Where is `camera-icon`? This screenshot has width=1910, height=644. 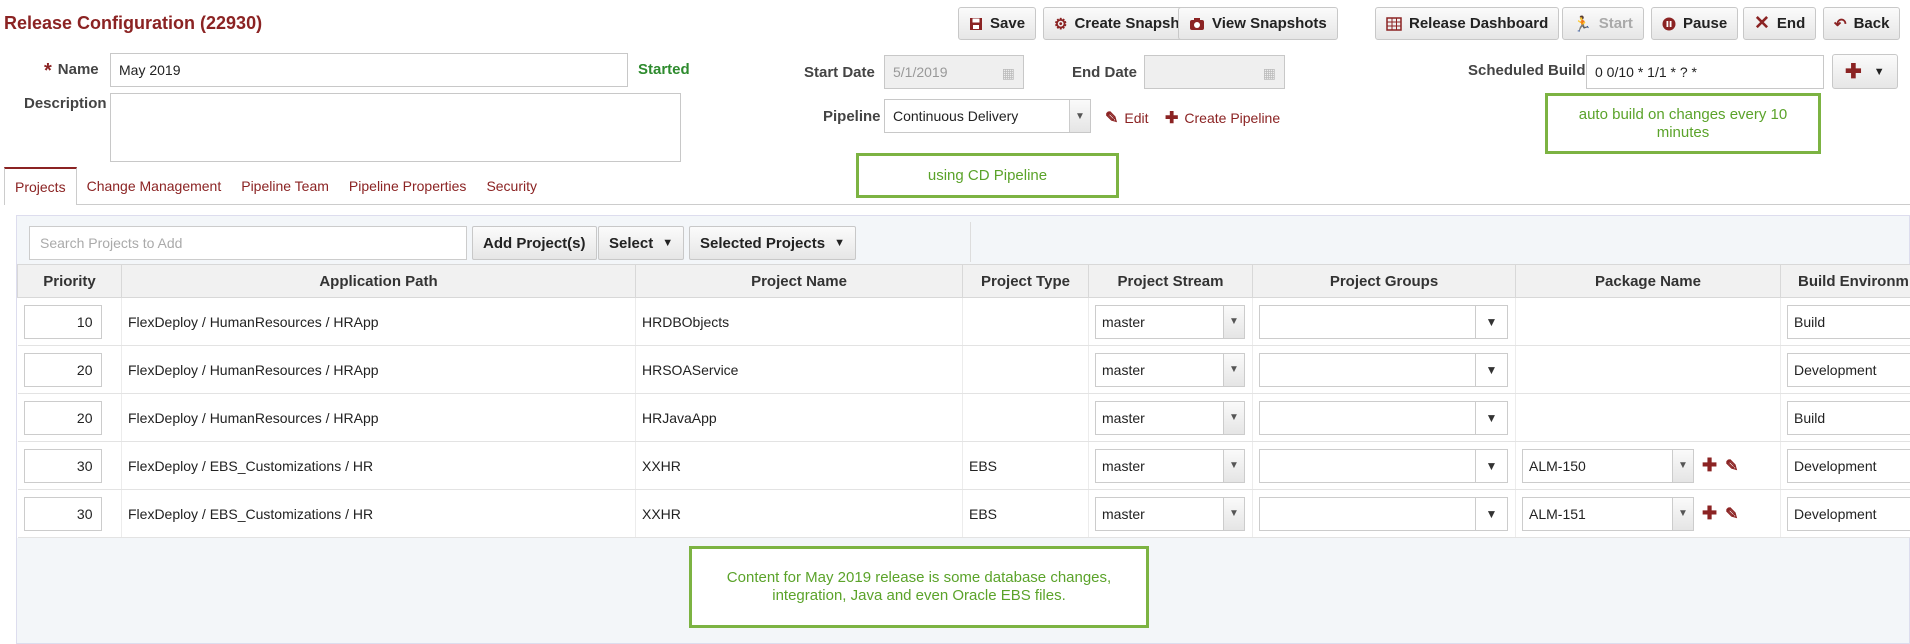 camera-icon is located at coordinates (1197, 24).